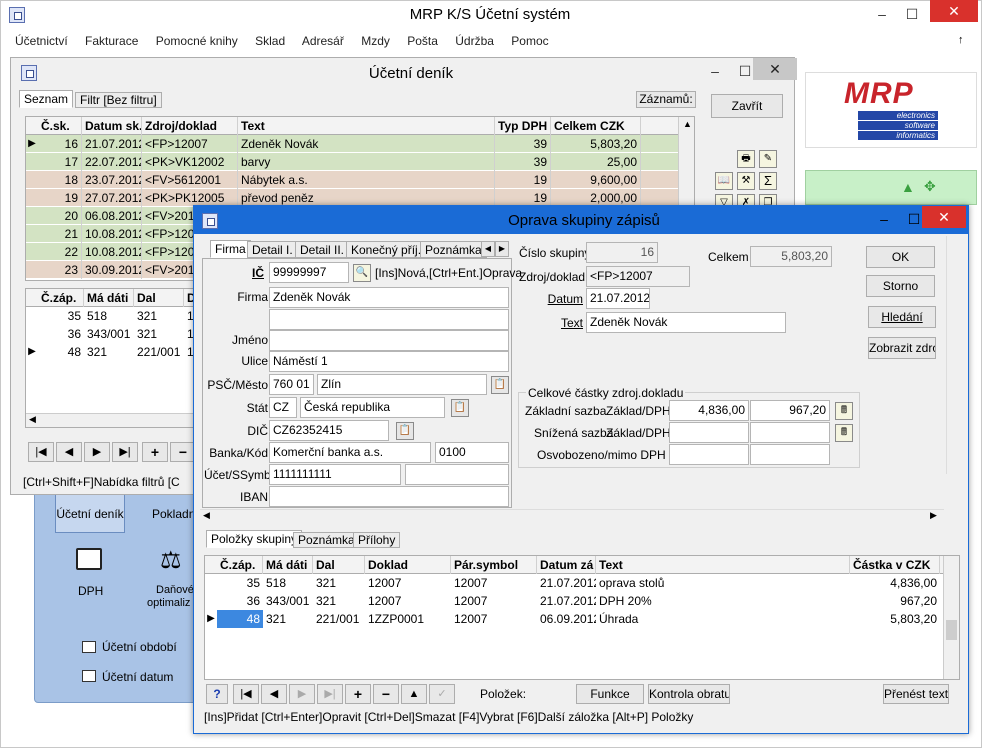  Describe the element at coordinates (362, 273) in the screenshot. I see `ic-lookup-icon: 🔍` at that location.